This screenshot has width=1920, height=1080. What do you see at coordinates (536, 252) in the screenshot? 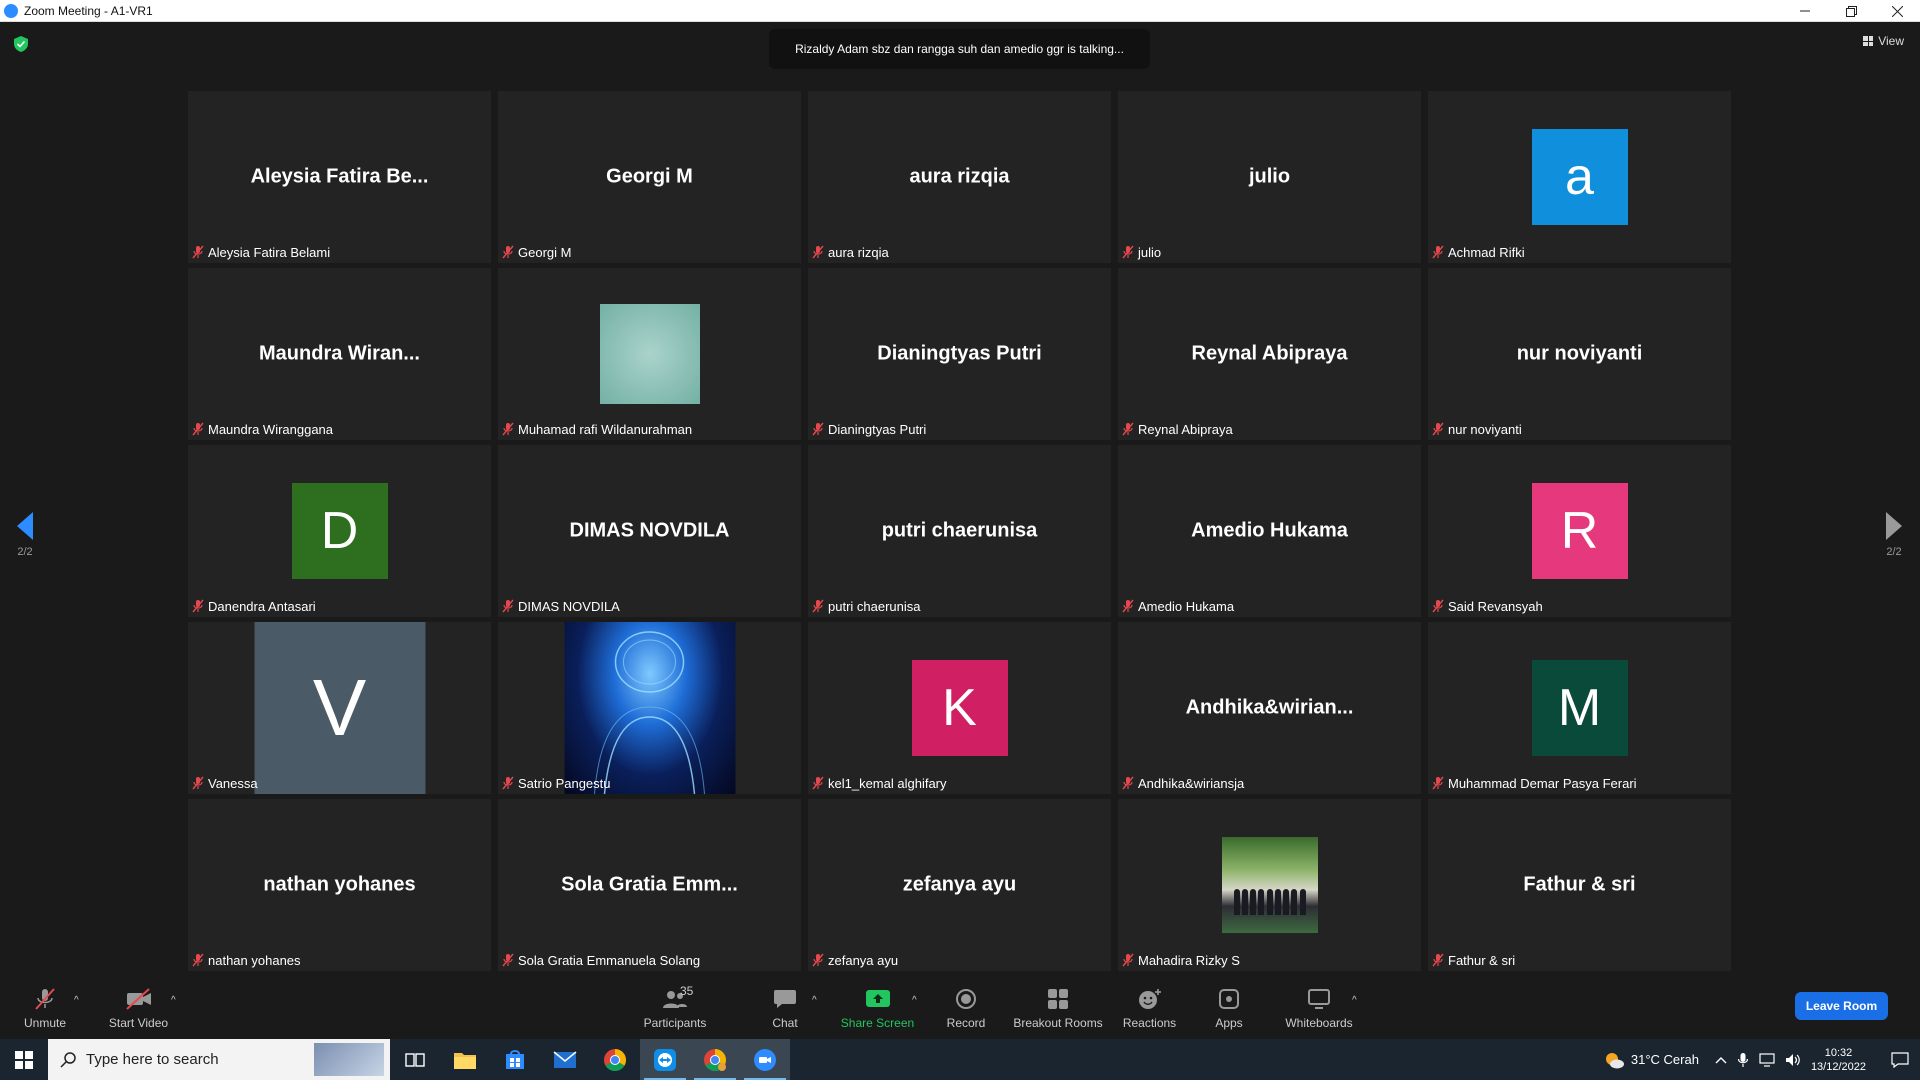
I see `participant-name-label: Georgi M` at bounding box center [536, 252].